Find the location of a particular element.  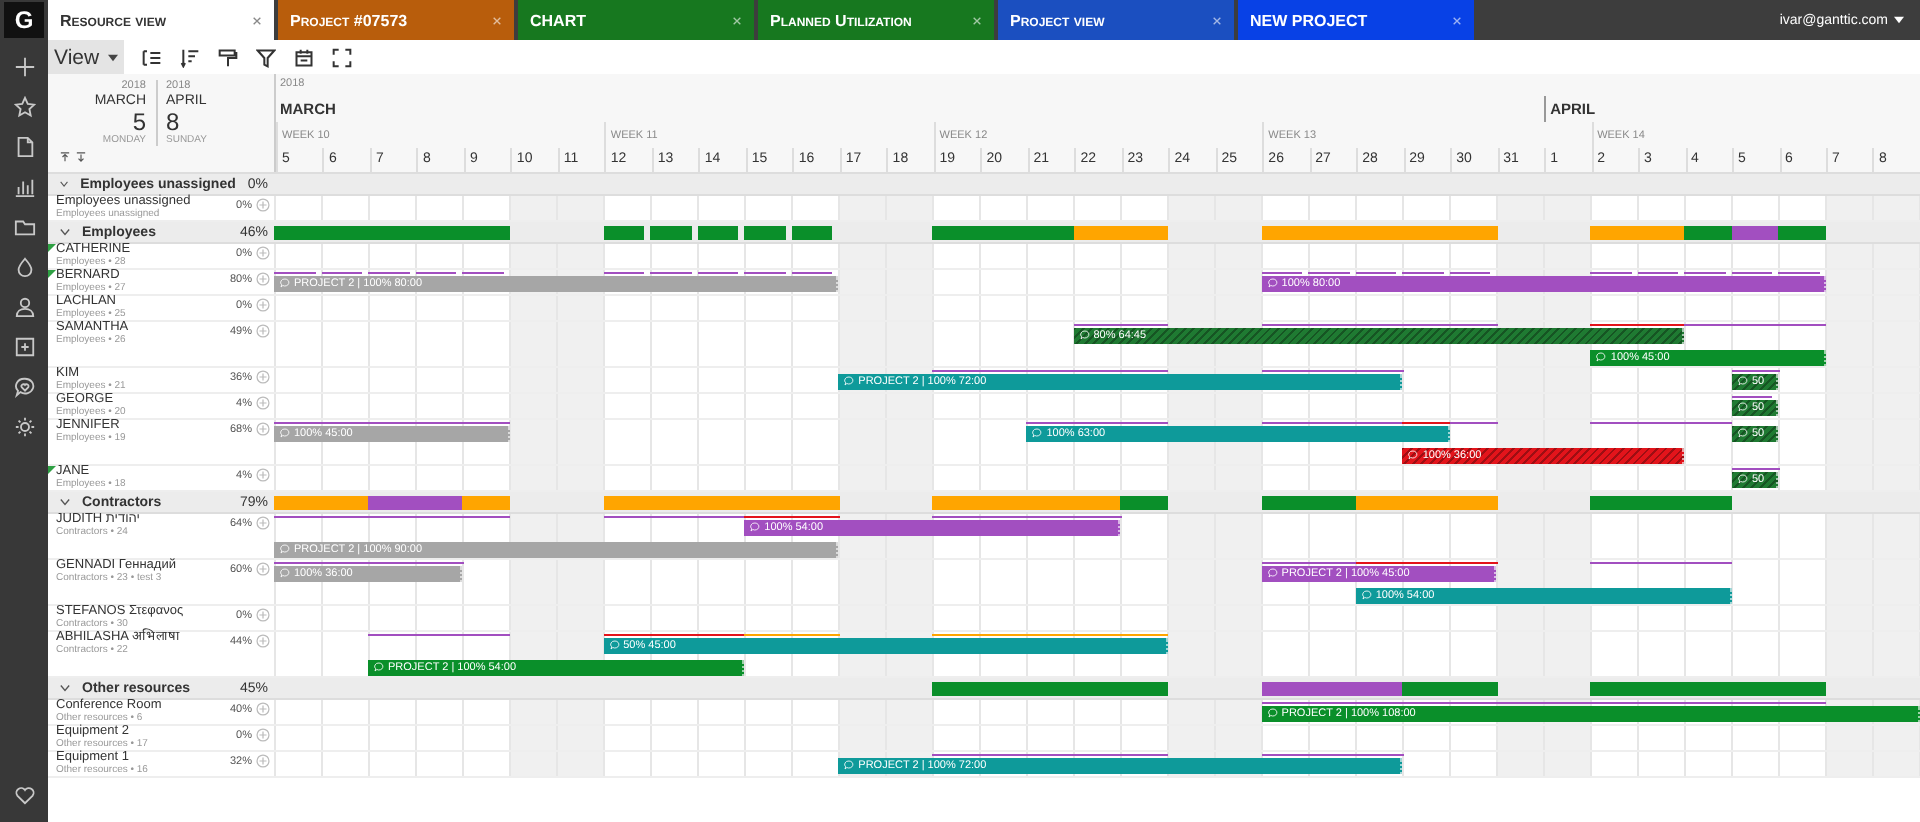

indent-list-icon is located at coordinates (152, 57).